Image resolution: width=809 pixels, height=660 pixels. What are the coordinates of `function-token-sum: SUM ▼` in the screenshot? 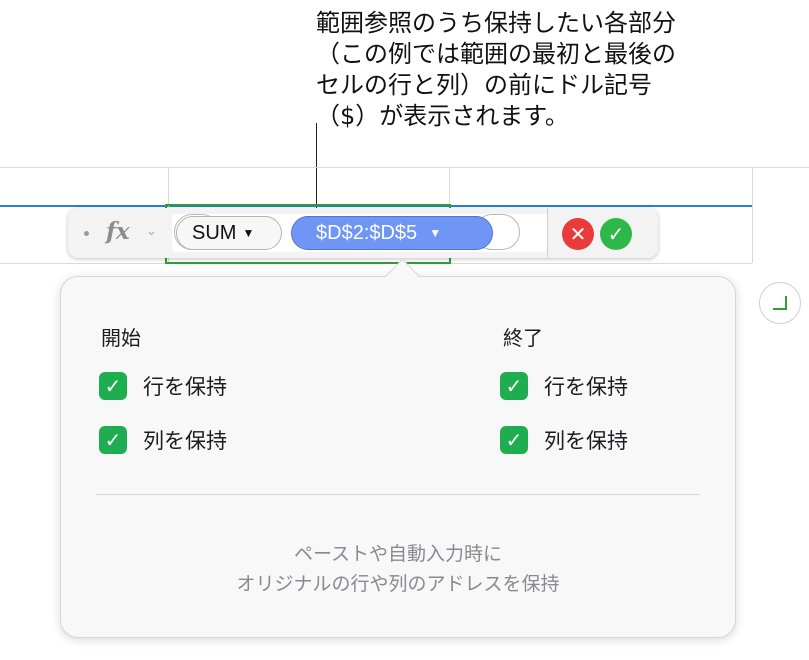 It's located at (229, 233).